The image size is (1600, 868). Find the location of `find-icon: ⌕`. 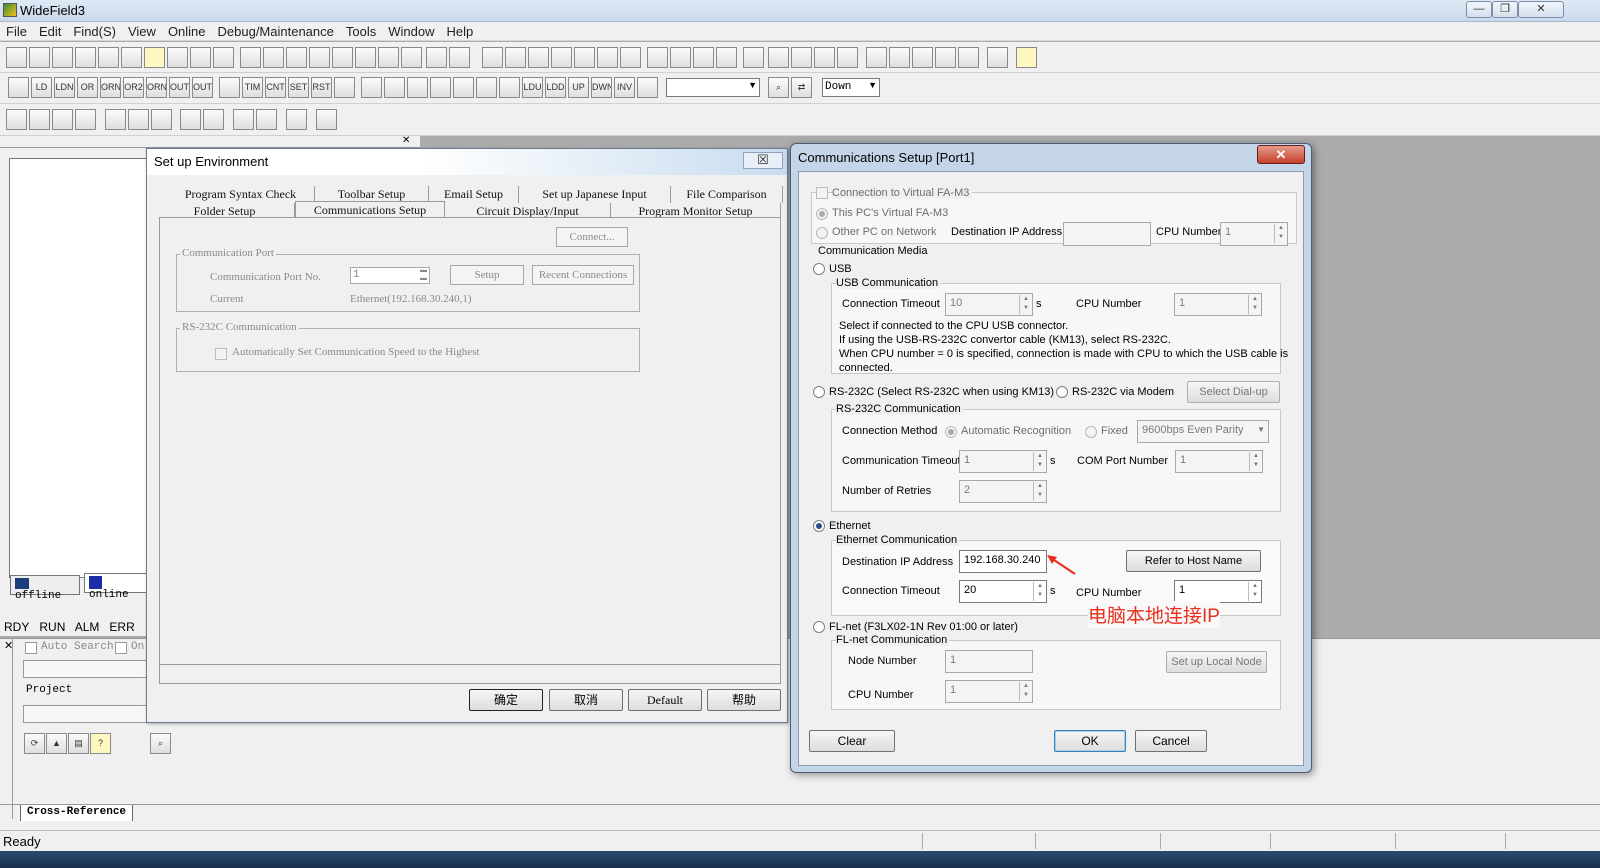

find-icon: ⌕ is located at coordinates (778, 87).